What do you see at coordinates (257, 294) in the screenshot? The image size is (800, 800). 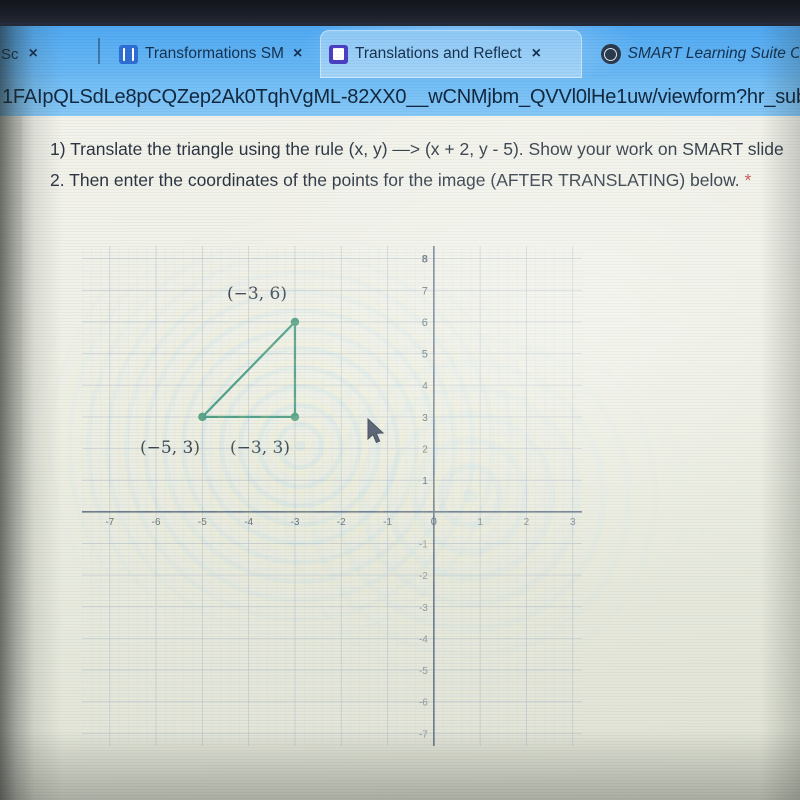 I see `vertex-label-0: (−3, 6)` at bounding box center [257, 294].